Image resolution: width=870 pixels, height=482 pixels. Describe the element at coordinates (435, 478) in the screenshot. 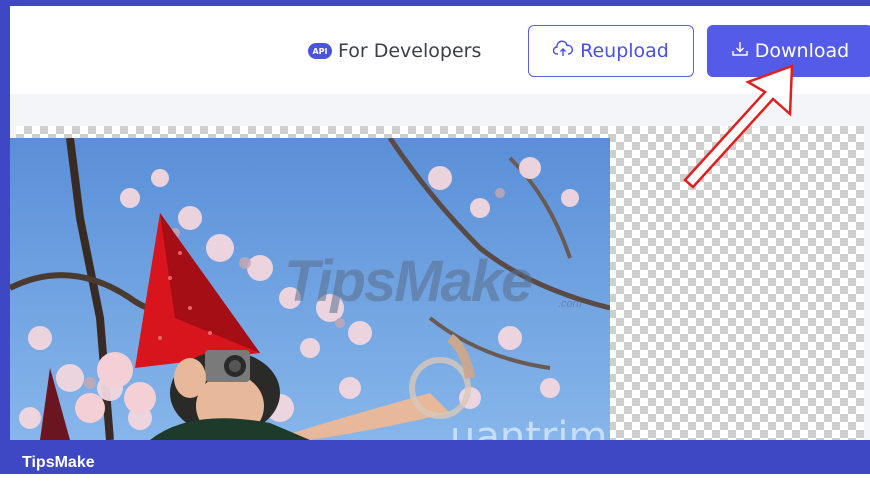

I see `footer-strip` at that location.